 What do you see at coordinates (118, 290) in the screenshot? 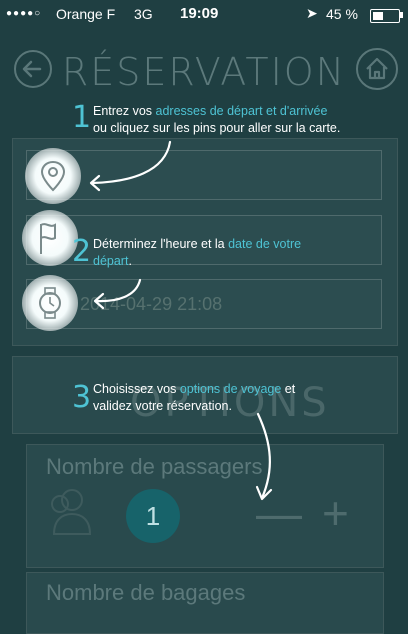
I see `arrow-to-date` at bounding box center [118, 290].